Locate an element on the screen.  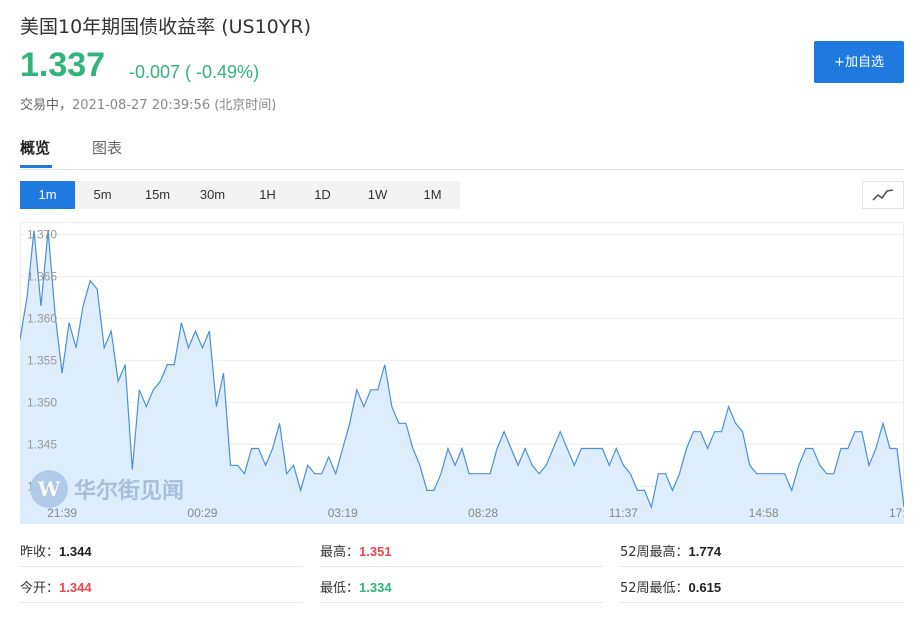
stat-high: 最高：1.351 is located at coordinates (356, 550).